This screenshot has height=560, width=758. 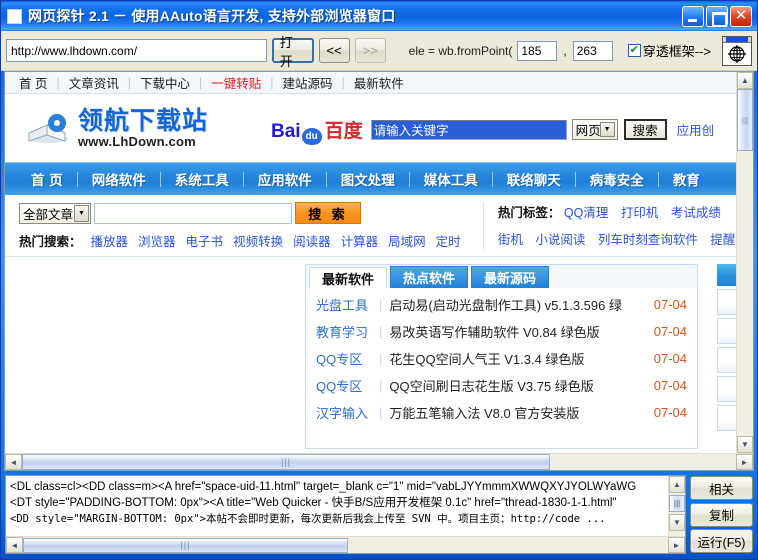 I want to click on hot-tag-printer: 打印机, so click(x=640, y=213).